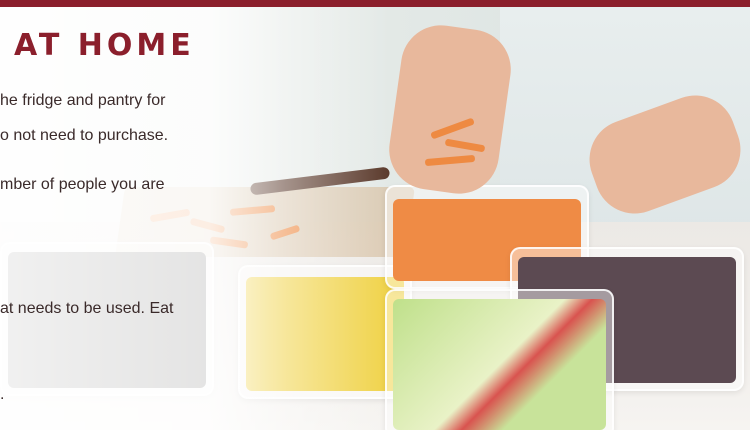 This screenshot has width=750, height=430. Describe the element at coordinates (2, 394) in the screenshot. I see `body-text-line: .` at that location.